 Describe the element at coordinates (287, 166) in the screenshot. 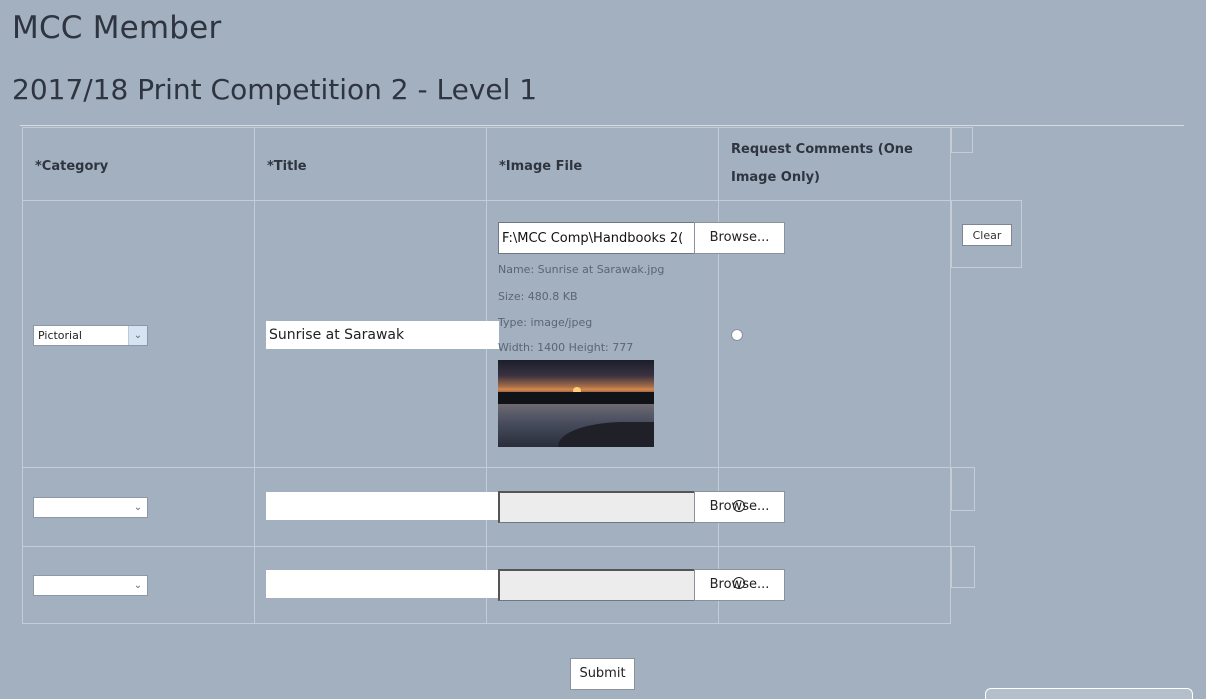

I see `header-title: *Title` at that location.